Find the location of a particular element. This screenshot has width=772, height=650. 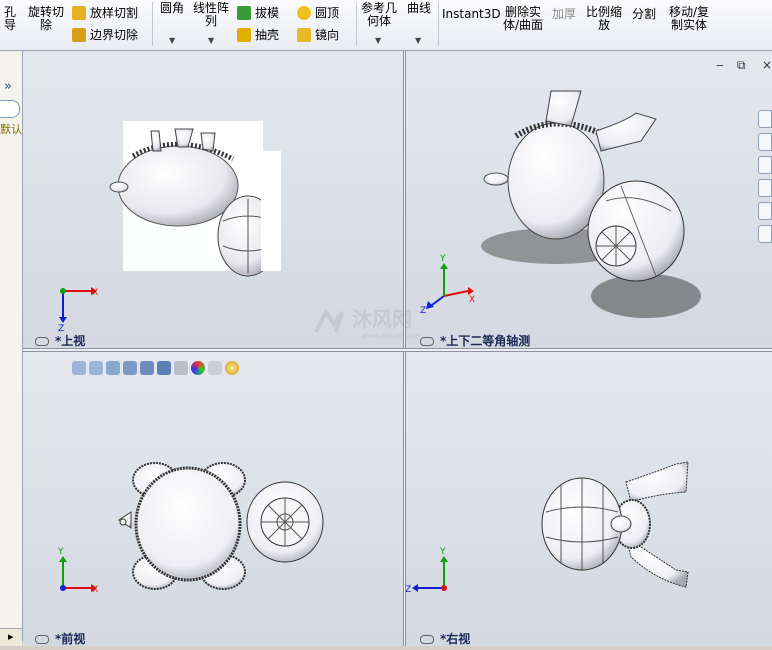

thicken-button: 加厚 is located at coordinates (564, 14).